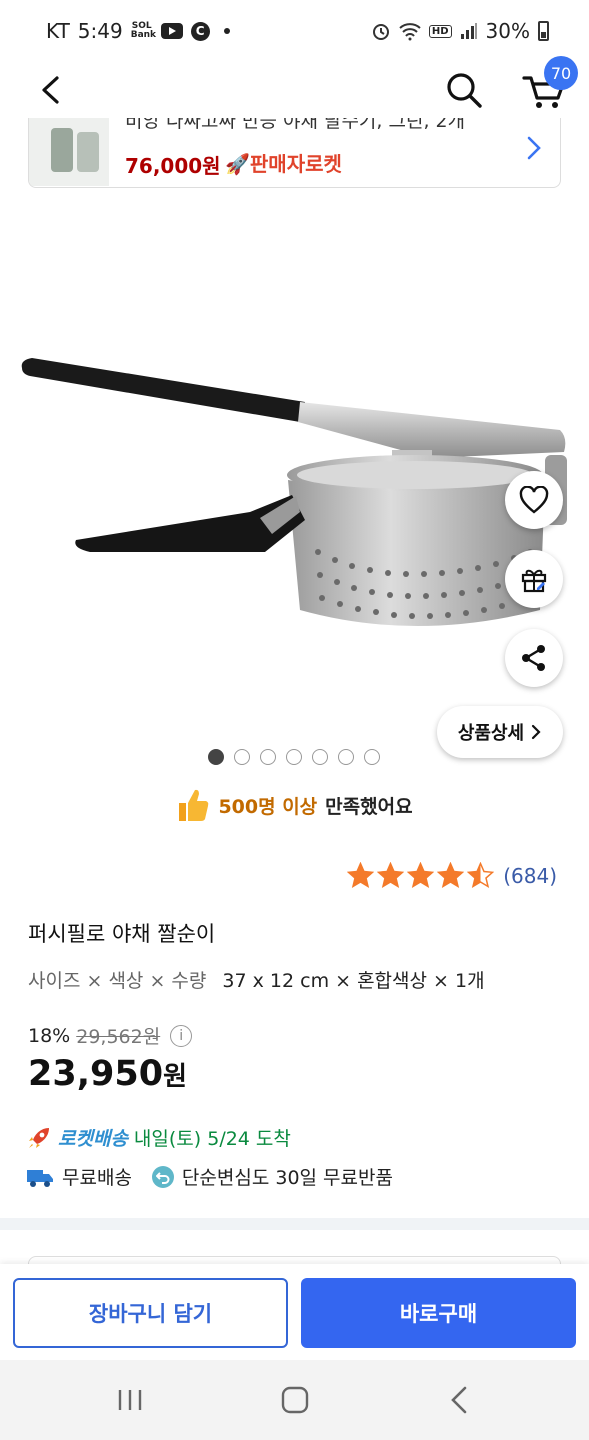 The image size is (589, 1440). I want to click on carrier-label: KT, so click(58, 31).